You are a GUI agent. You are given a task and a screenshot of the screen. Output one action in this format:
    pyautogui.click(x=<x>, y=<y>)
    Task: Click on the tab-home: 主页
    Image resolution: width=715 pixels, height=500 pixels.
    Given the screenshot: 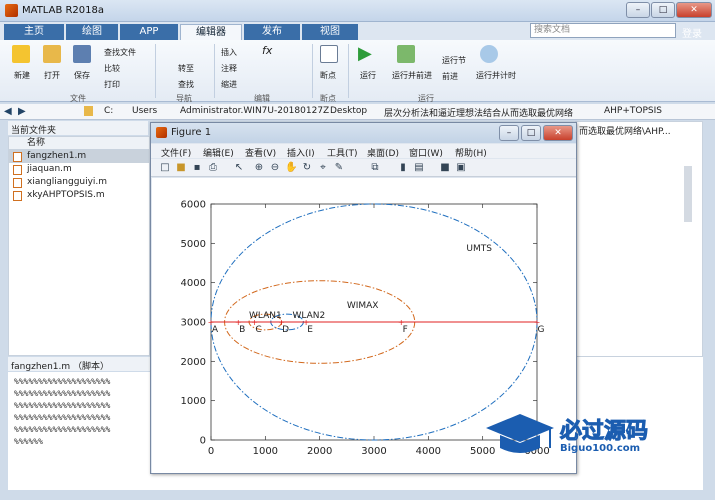 What is the action you would take?
    pyautogui.click(x=34, y=32)
    